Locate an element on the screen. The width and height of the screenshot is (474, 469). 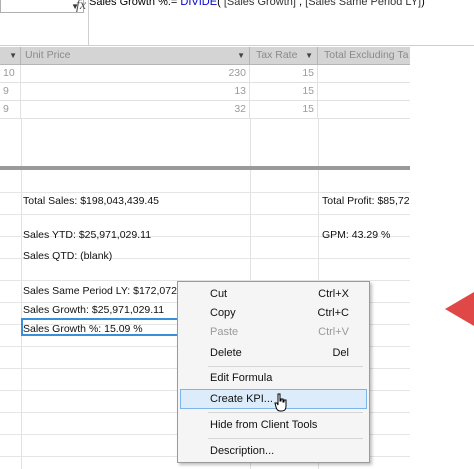
formula-function: DIVIDE is located at coordinates (199, 4).